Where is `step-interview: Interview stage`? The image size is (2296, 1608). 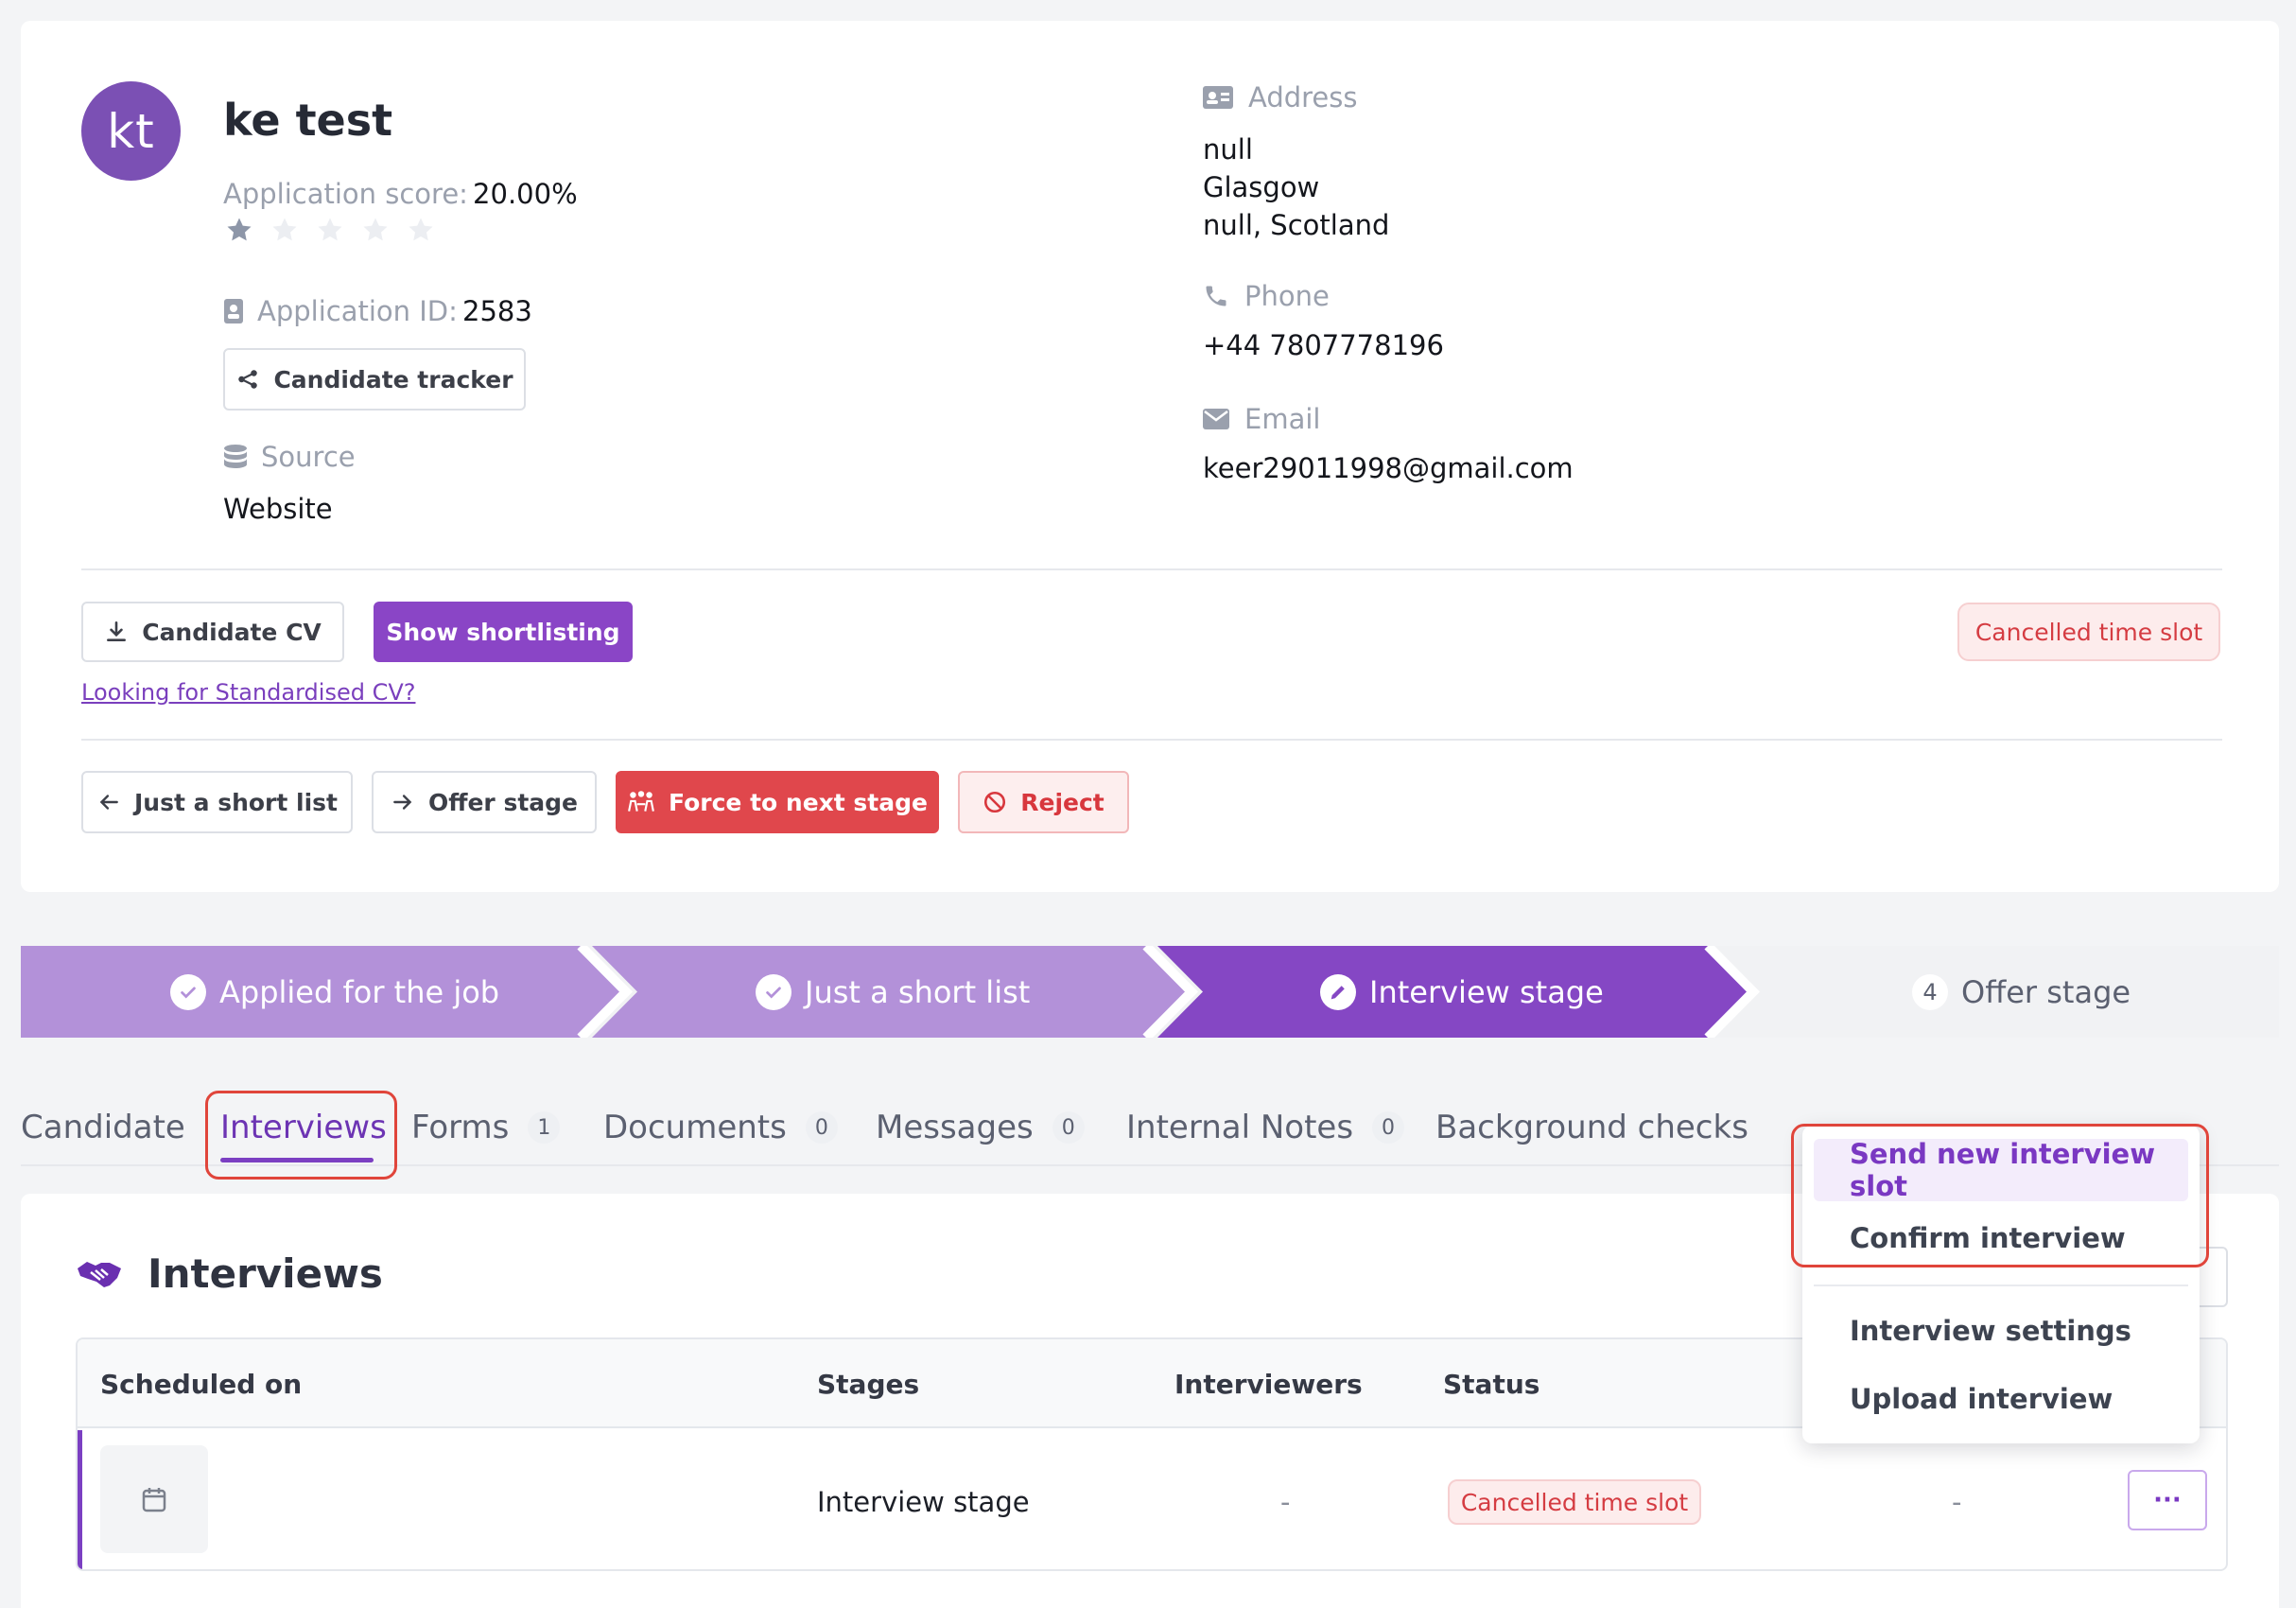
step-interview: Interview stage is located at coordinates (1462, 992).